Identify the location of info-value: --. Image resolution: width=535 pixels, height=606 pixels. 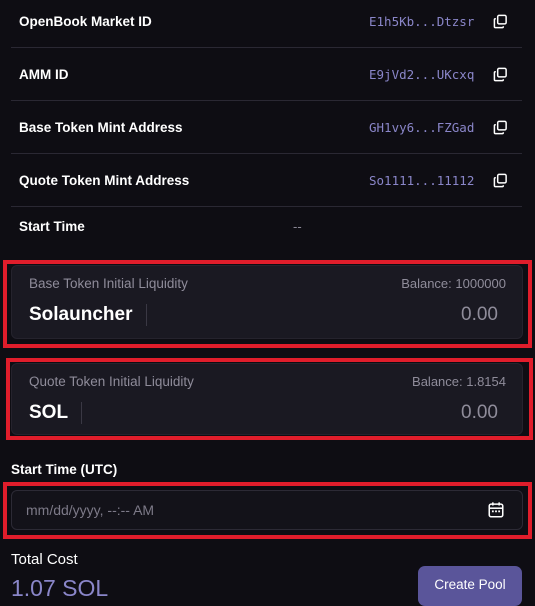
(297, 226).